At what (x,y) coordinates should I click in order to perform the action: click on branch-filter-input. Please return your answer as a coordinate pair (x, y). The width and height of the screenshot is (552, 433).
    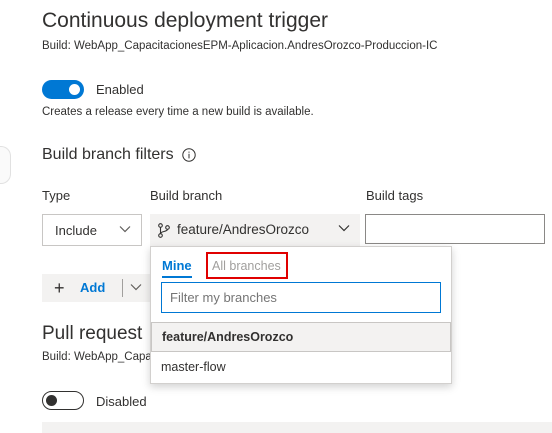
    Looking at the image, I should click on (301, 297).